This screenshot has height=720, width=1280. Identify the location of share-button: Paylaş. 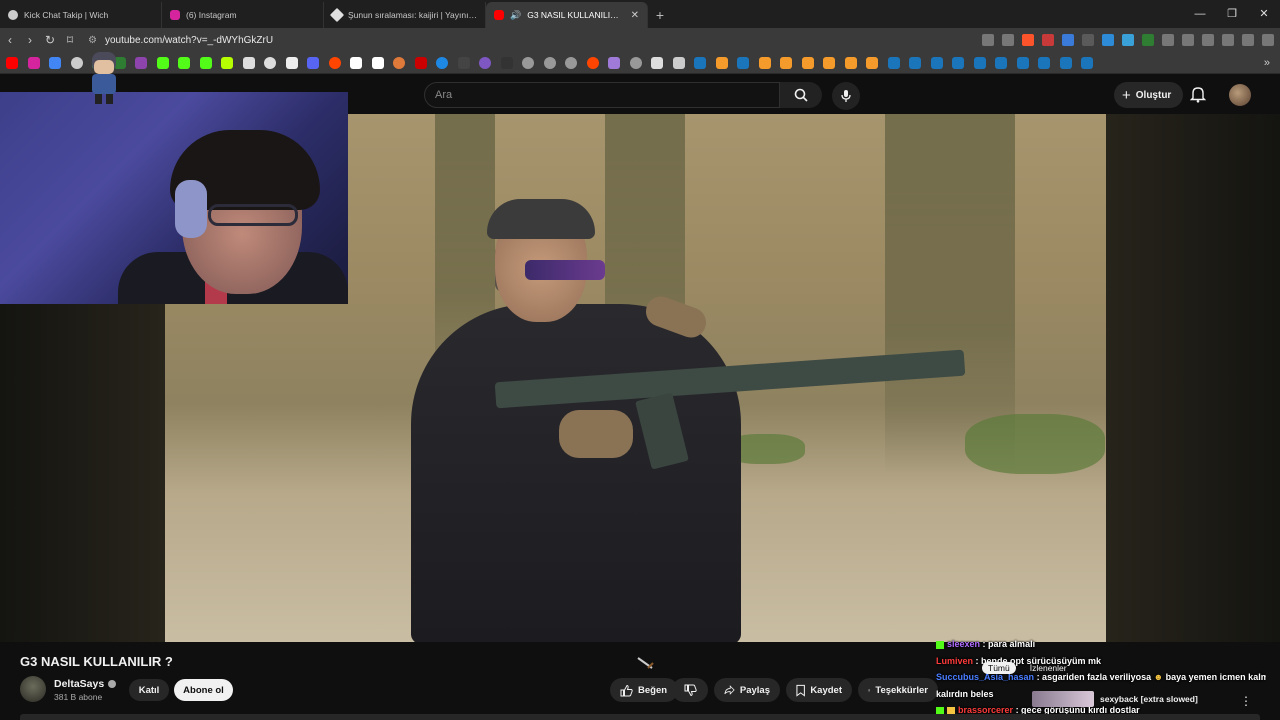
(747, 690).